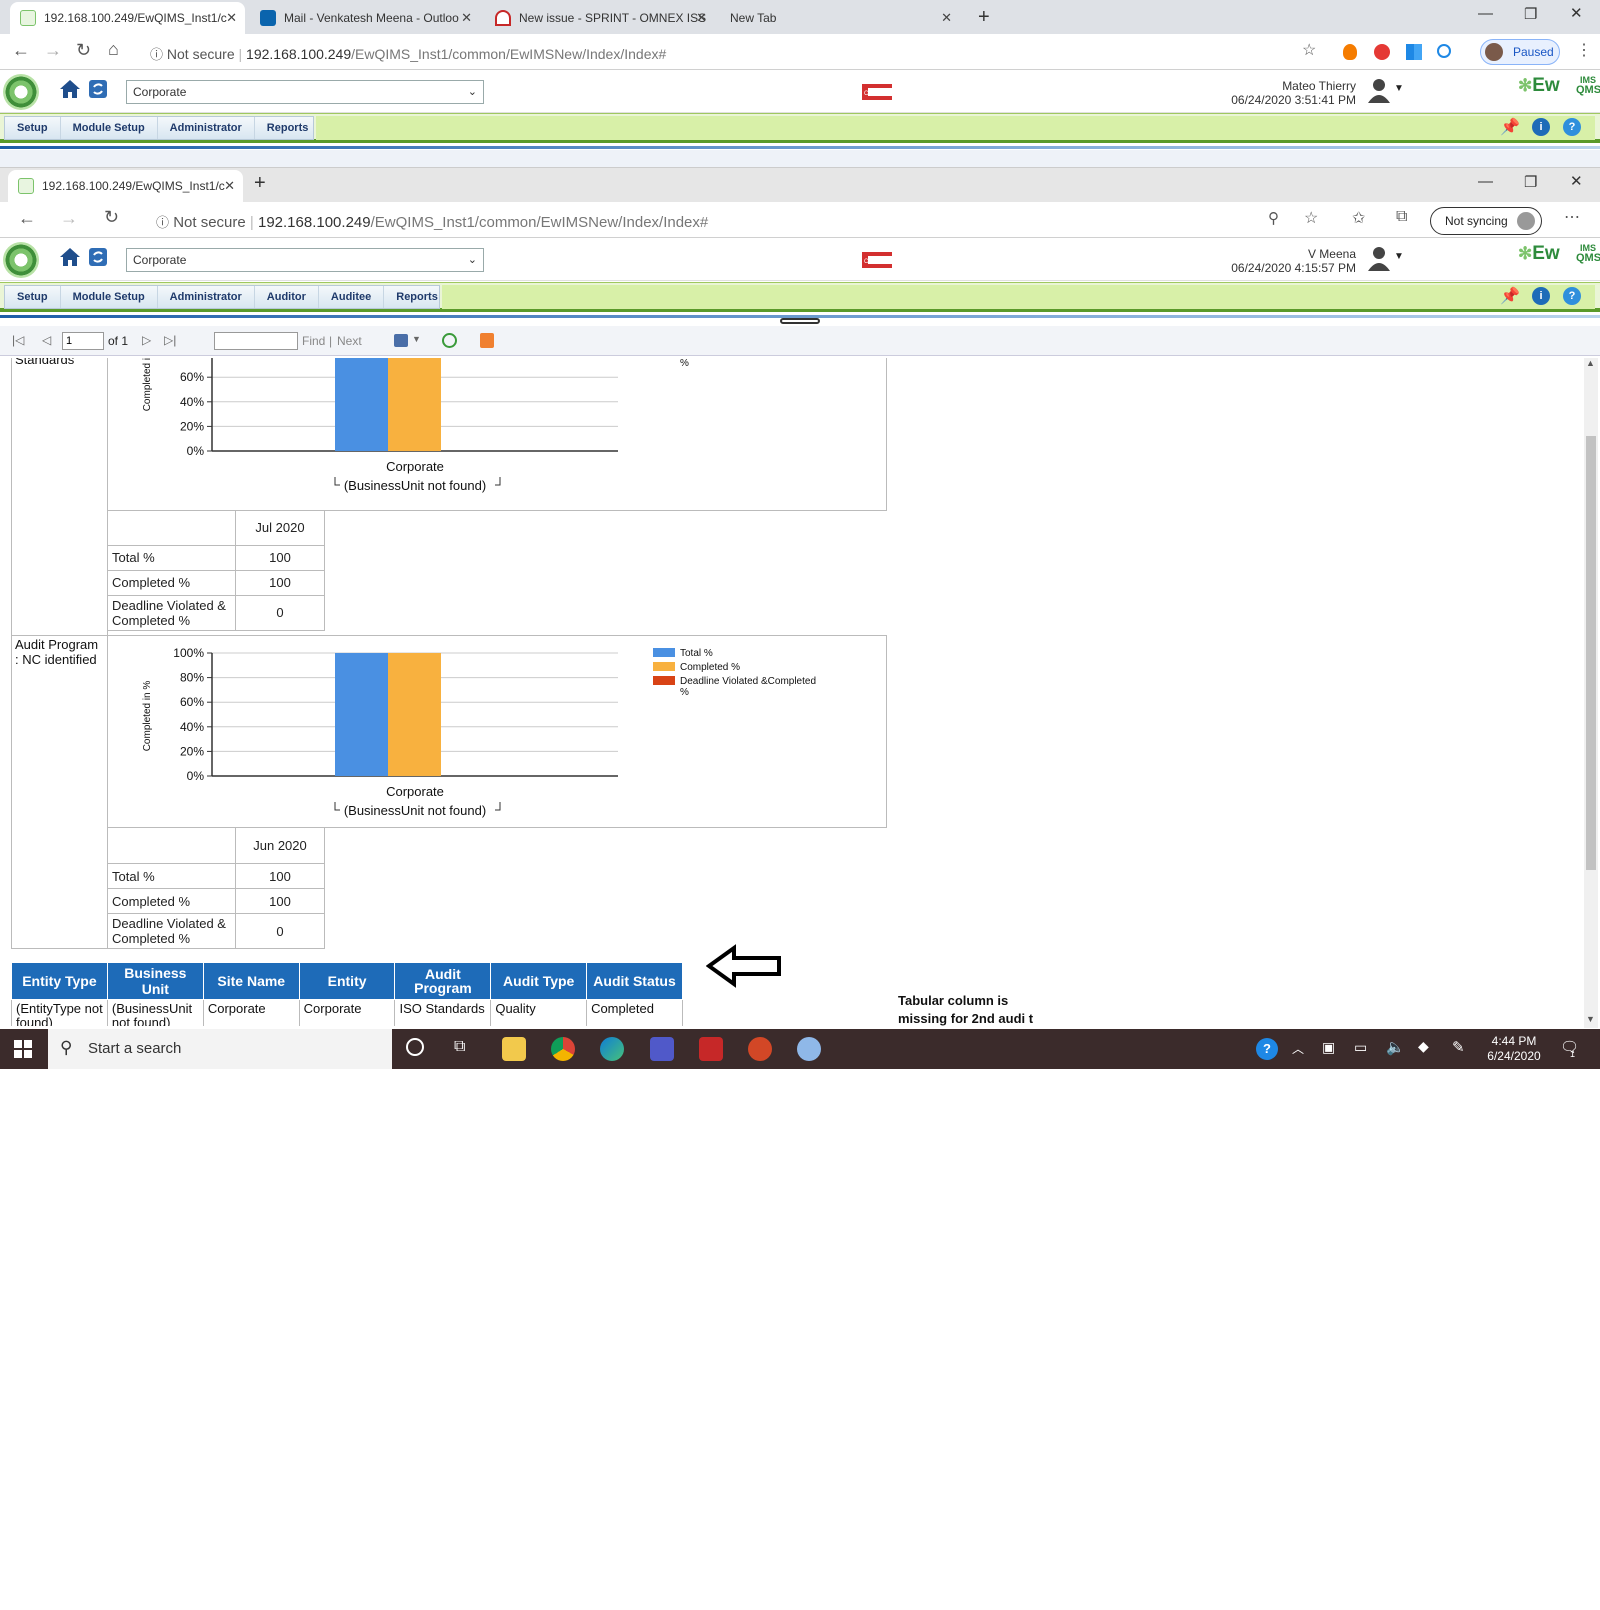 The image size is (1600, 1610). What do you see at coordinates (1350, 52) in the screenshot?
I see `extension-fire-icon` at bounding box center [1350, 52].